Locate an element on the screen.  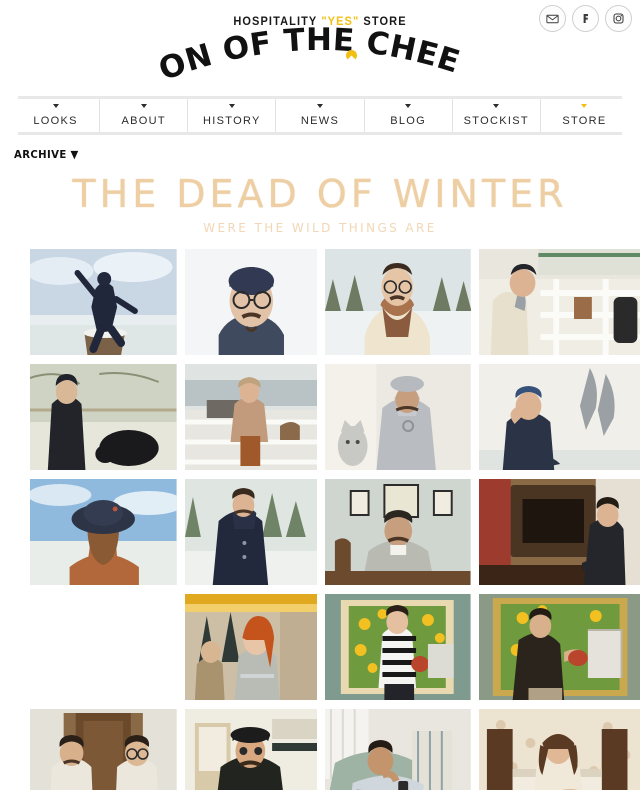
nav-item-label: BLOG is located at coordinates (408, 121).